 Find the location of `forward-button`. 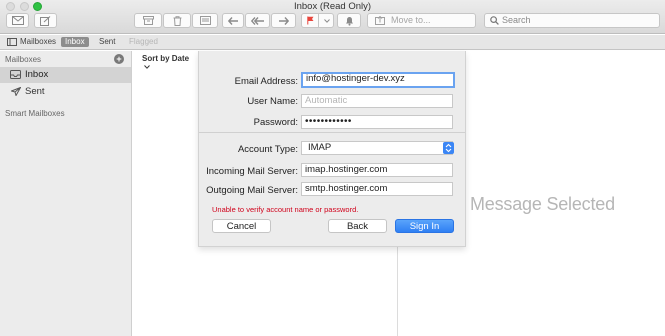

forward-button is located at coordinates (283, 20).